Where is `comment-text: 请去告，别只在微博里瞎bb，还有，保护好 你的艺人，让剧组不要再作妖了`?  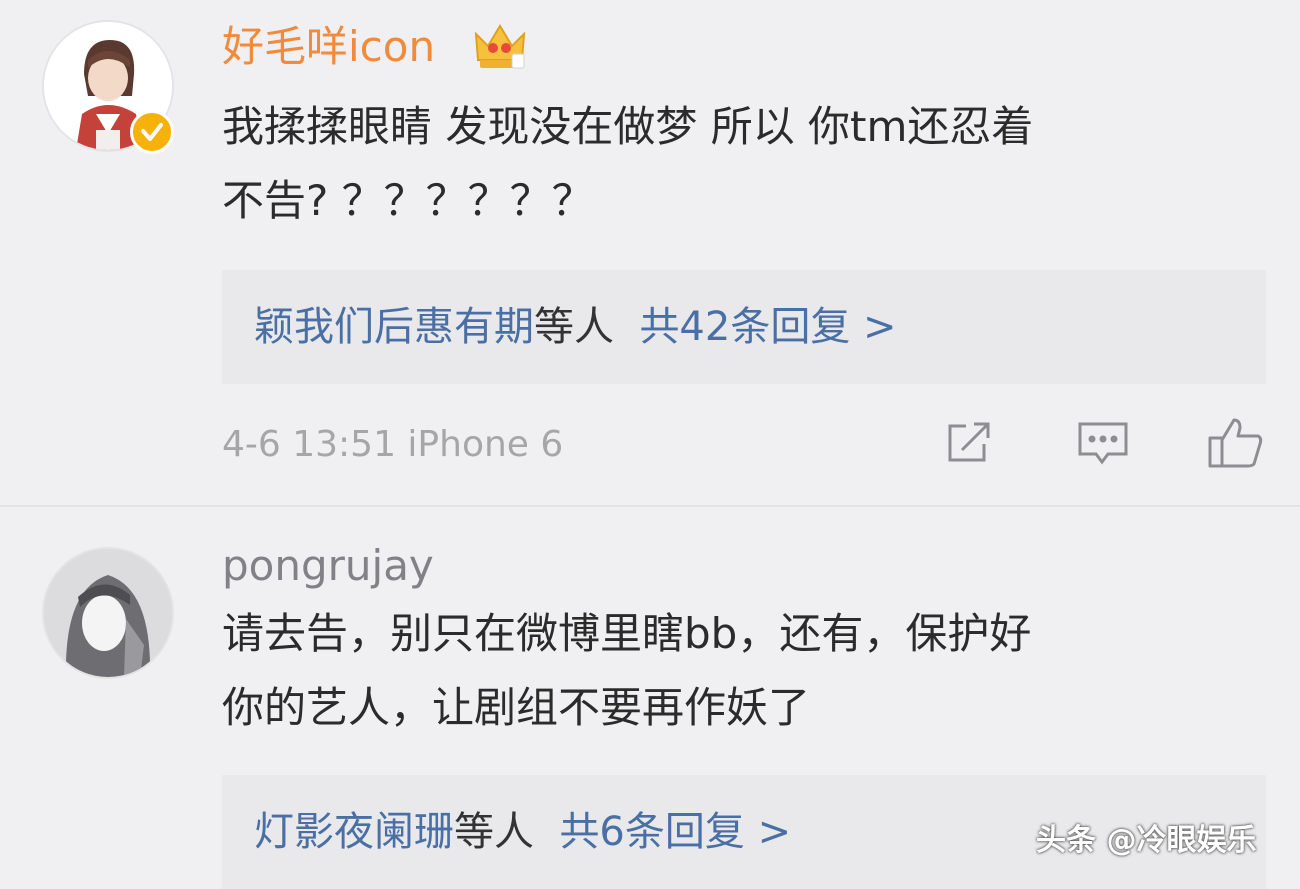 comment-text: 请去告，别只在微博里瞎bb，还有，保护好 你的艺人，让剧组不要再作妖了 is located at coordinates (742, 671).